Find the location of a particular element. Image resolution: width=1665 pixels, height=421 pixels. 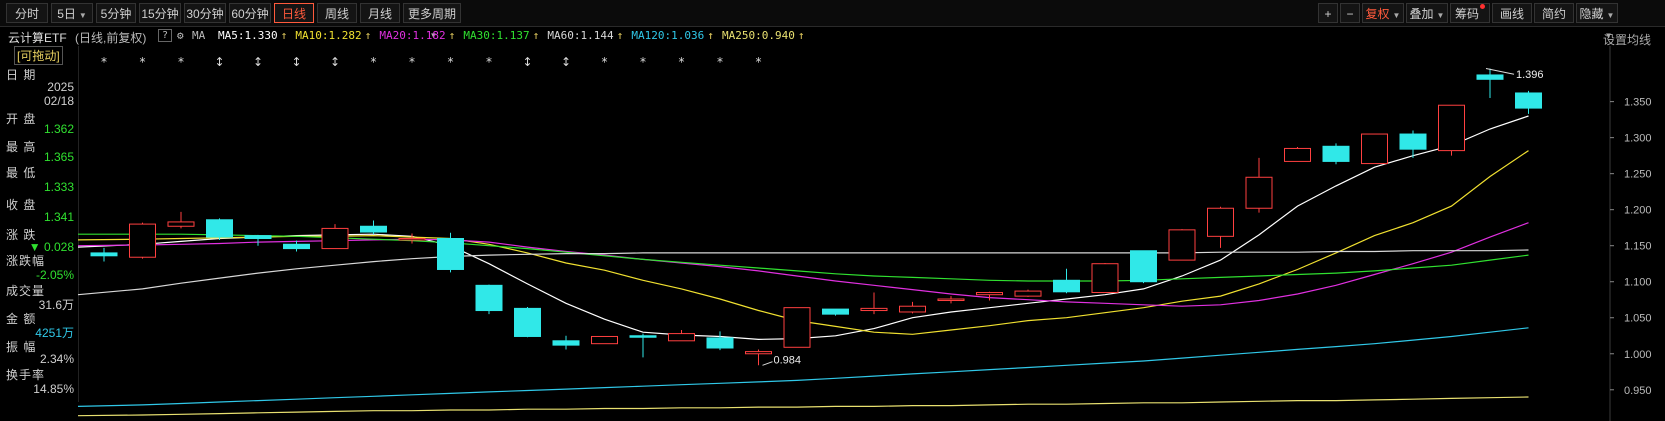

y-tick-label: 1.350 is located at coordinates (1638, 103).